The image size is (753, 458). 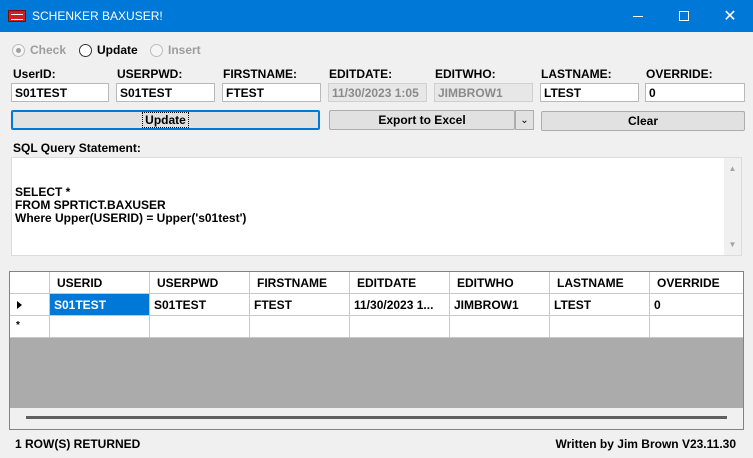 What do you see at coordinates (97, 16) in the screenshot?
I see `window-title: SCHENKER BAXUSER!` at bounding box center [97, 16].